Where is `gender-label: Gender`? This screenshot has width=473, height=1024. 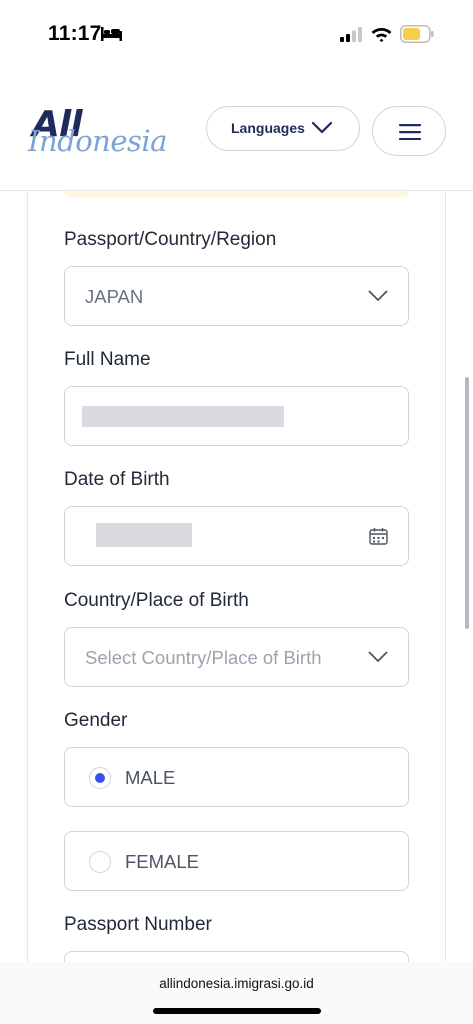
gender-label: Gender is located at coordinates (96, 720).